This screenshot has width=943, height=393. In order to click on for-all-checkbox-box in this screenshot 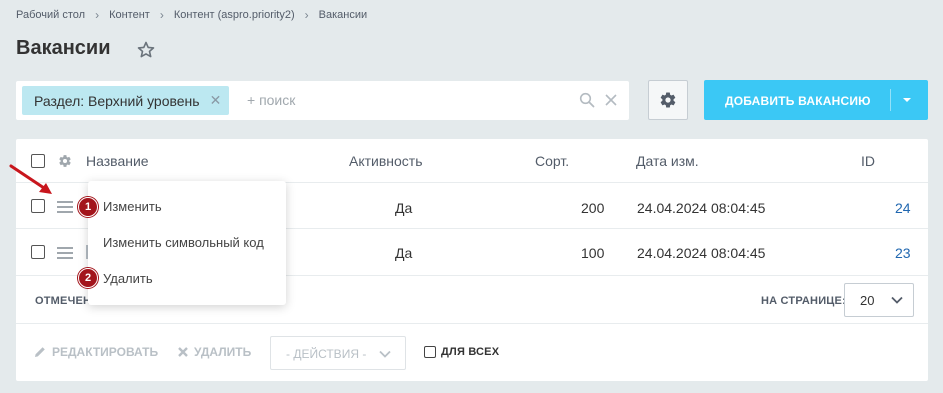, I will do `click(430, 352)`.